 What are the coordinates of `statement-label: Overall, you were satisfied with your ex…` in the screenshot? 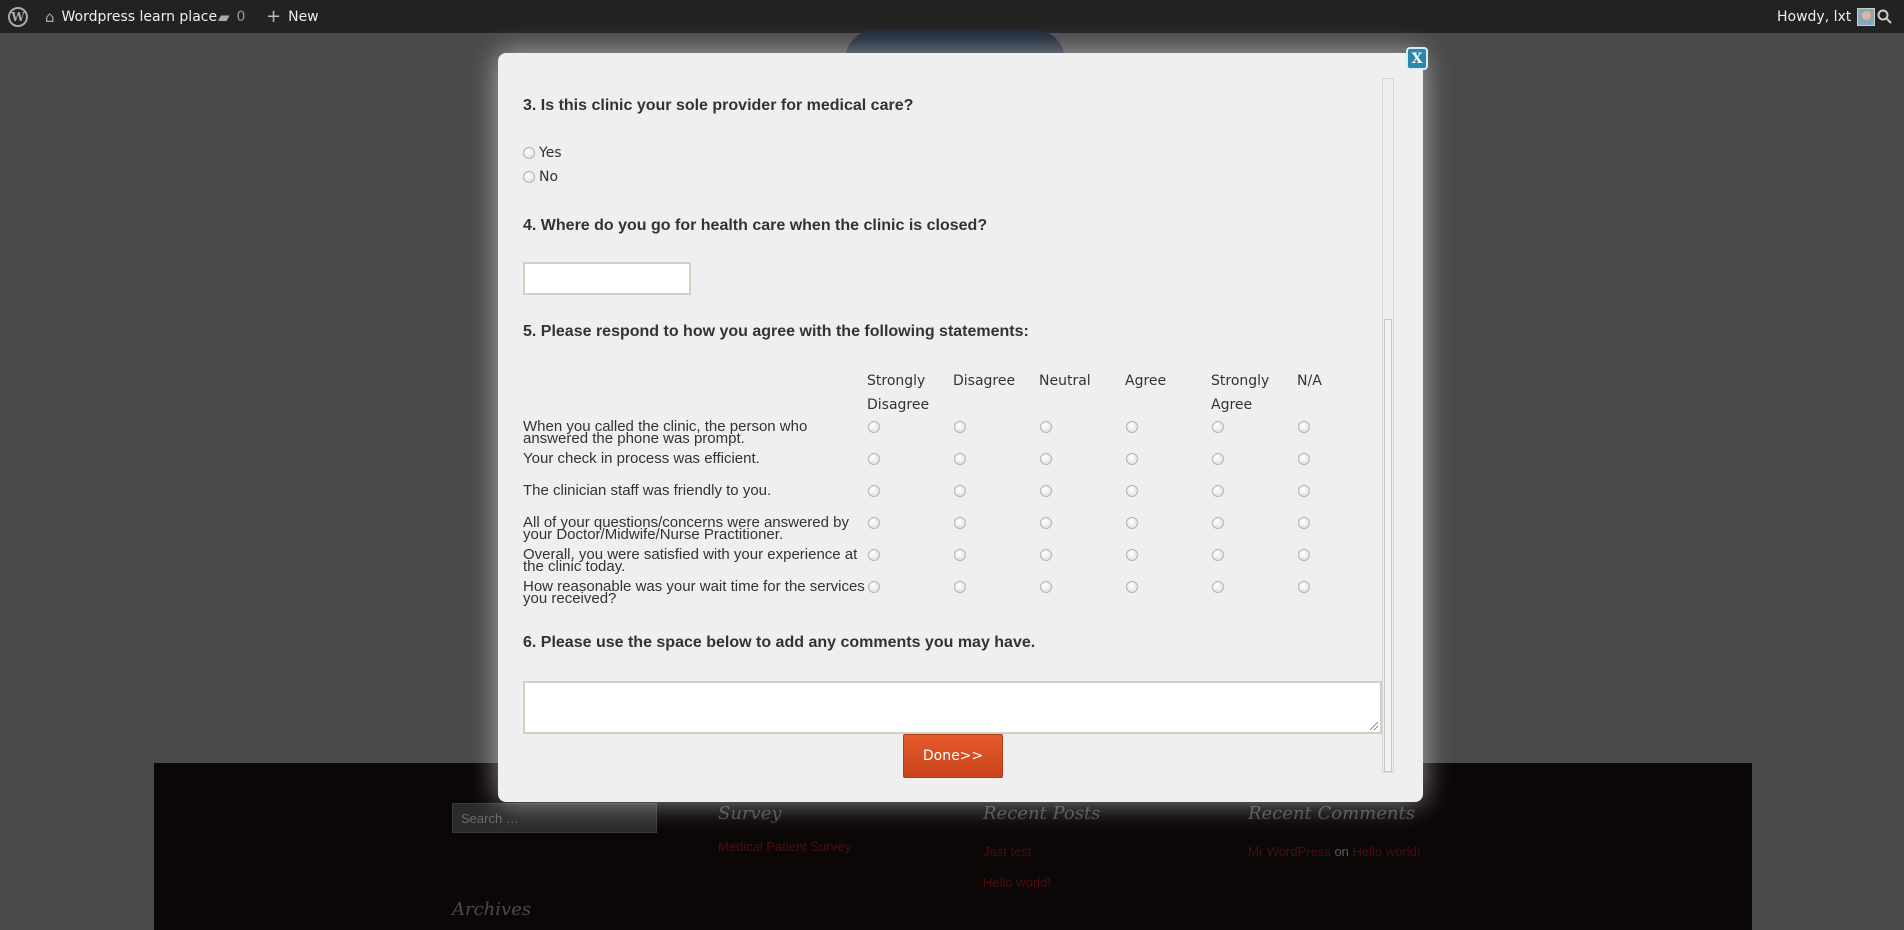 It's located at (690, 560).